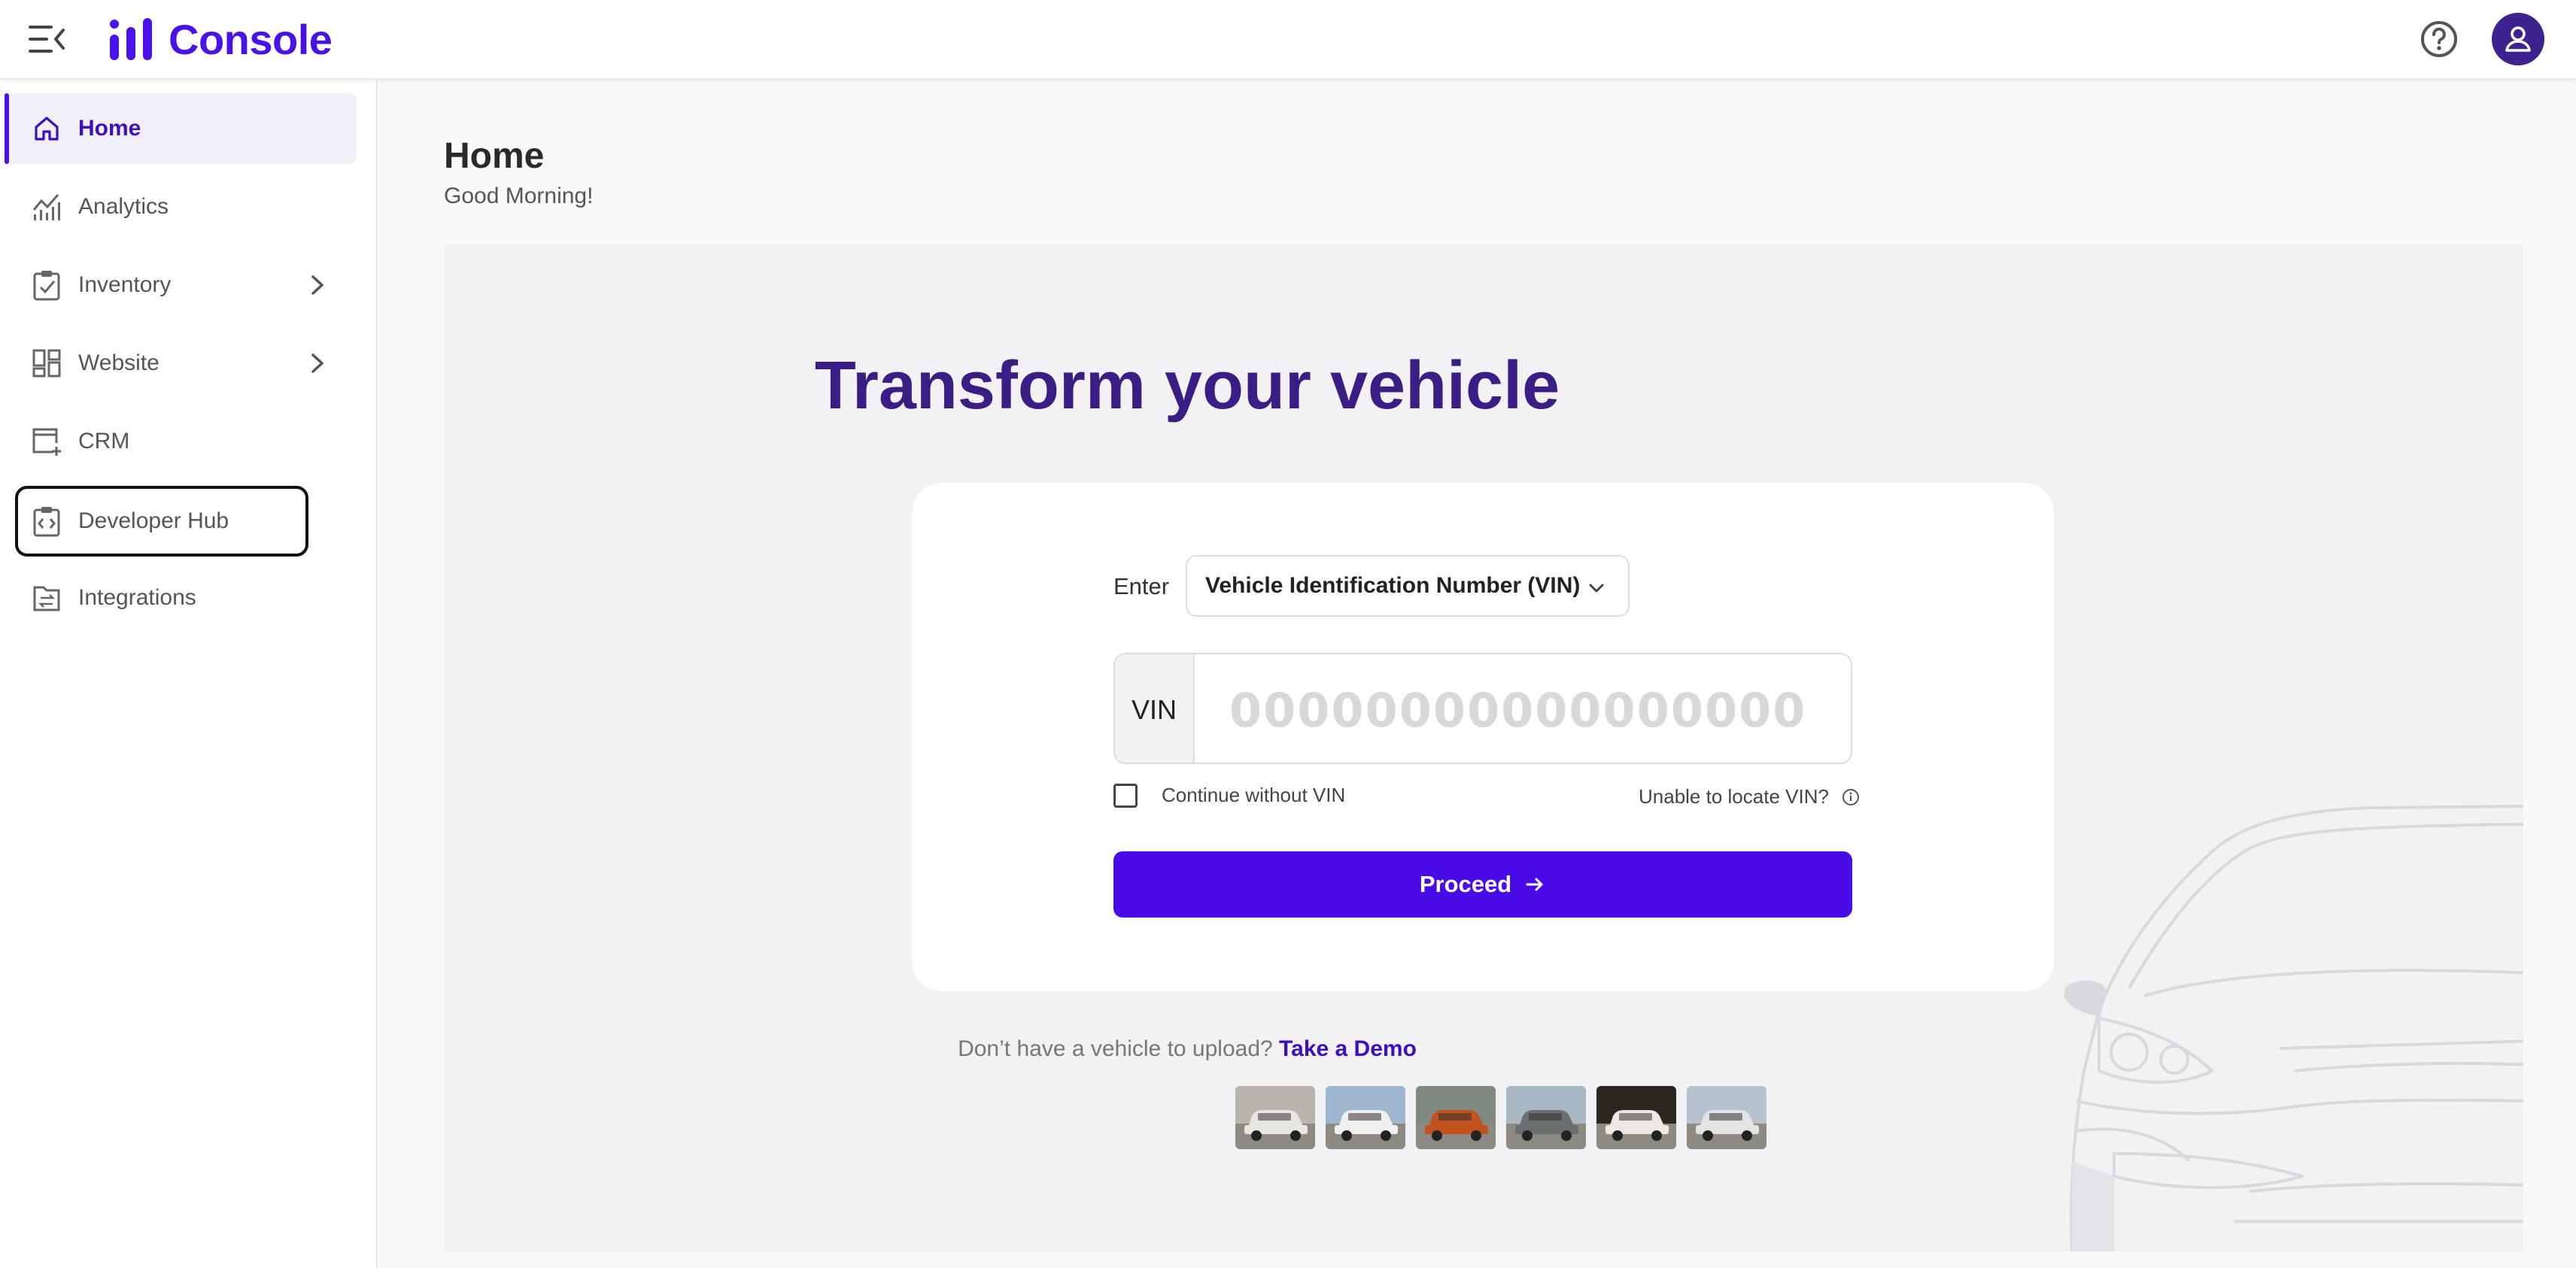 The width and height of the screenshot is (2576, 1268). Describe the element at coordinates (118, 362) in the screenshot. I see `sidebar-item-label: Website` at that location.